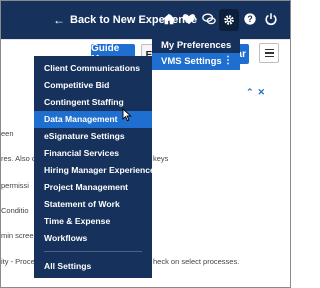  What do you see at coordinates (7, 133) in the screenshot?
I see `background-text: een` at bounding box center [7, 133].